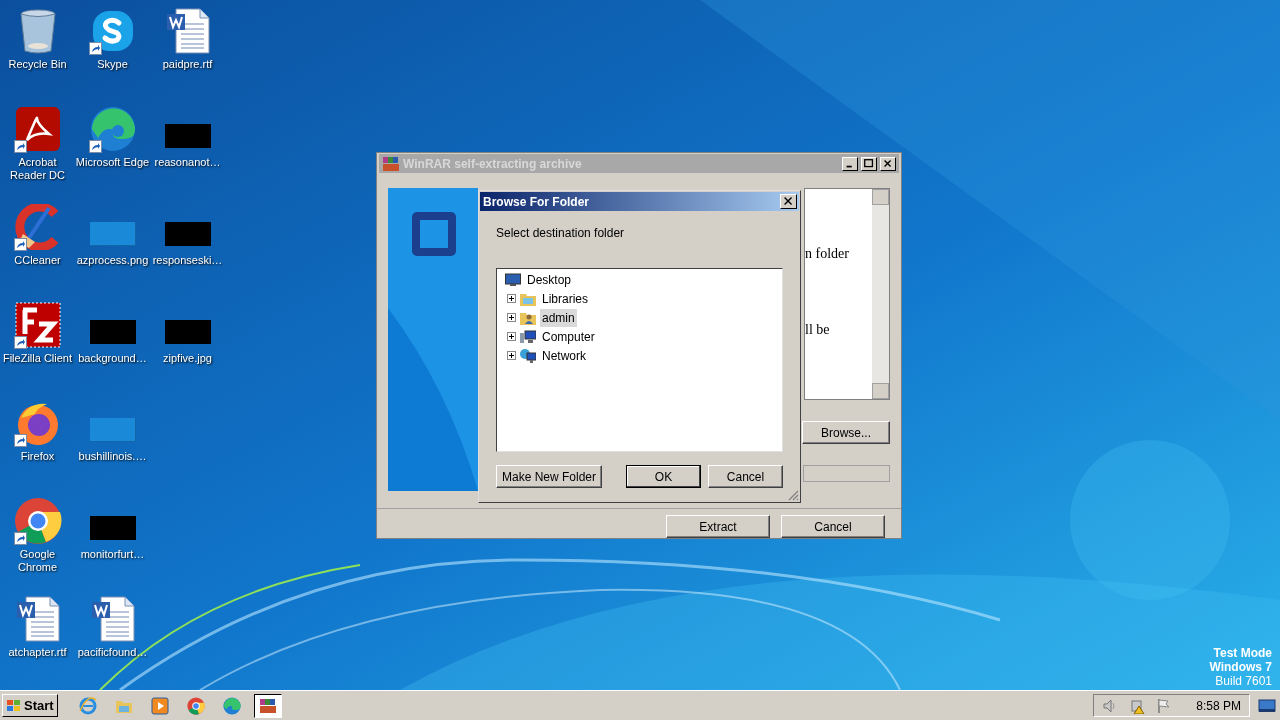  I want to click on desktop-icon-label: zipfive.jpg, so click(187, 358).